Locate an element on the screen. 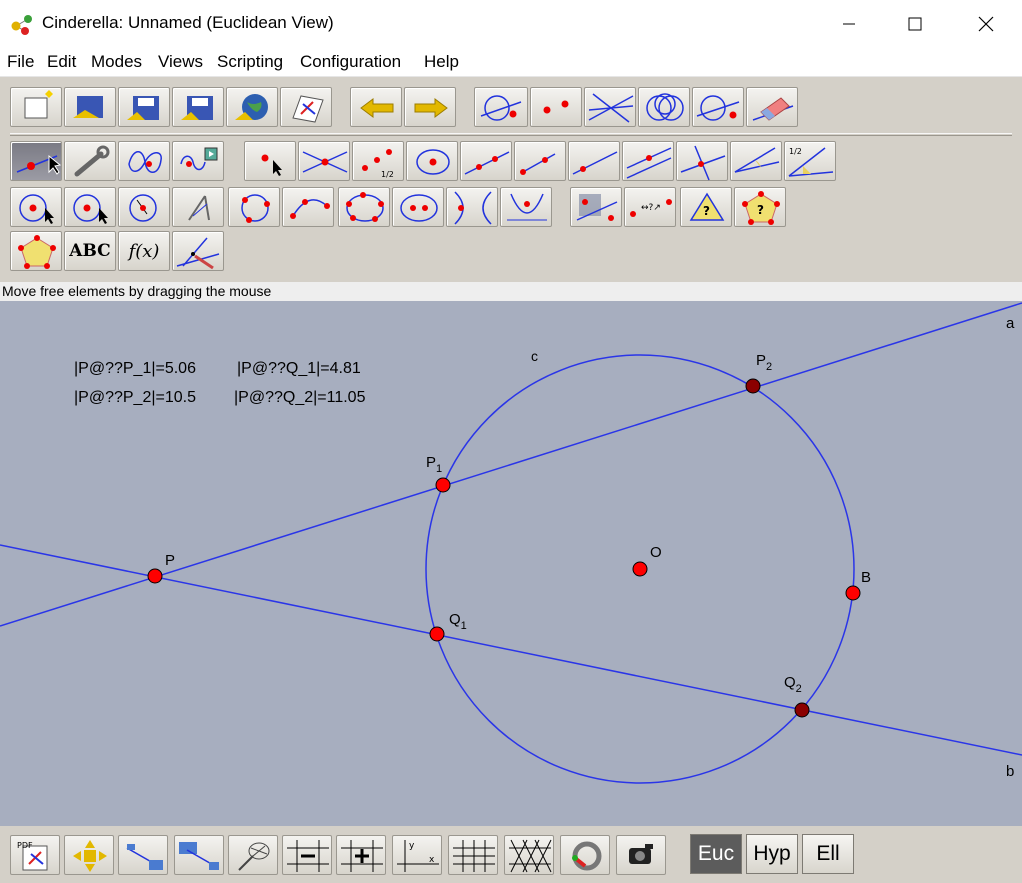 This screenshot has height=883, width=1022. distance-icon: ↔?↗ is located at coordinates (651, 208).